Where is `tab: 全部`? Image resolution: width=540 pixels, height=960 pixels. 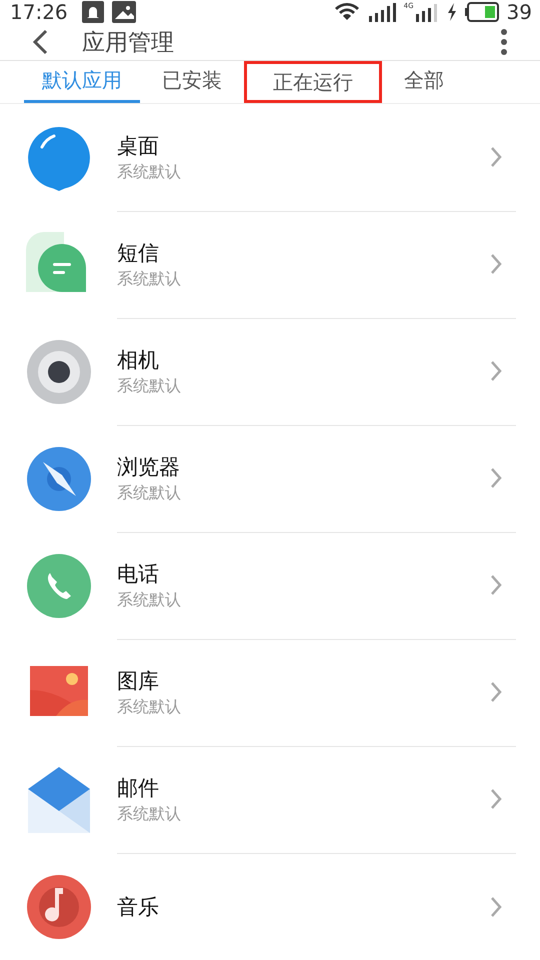
tab: 全部 is located at coordinates (424, 82).